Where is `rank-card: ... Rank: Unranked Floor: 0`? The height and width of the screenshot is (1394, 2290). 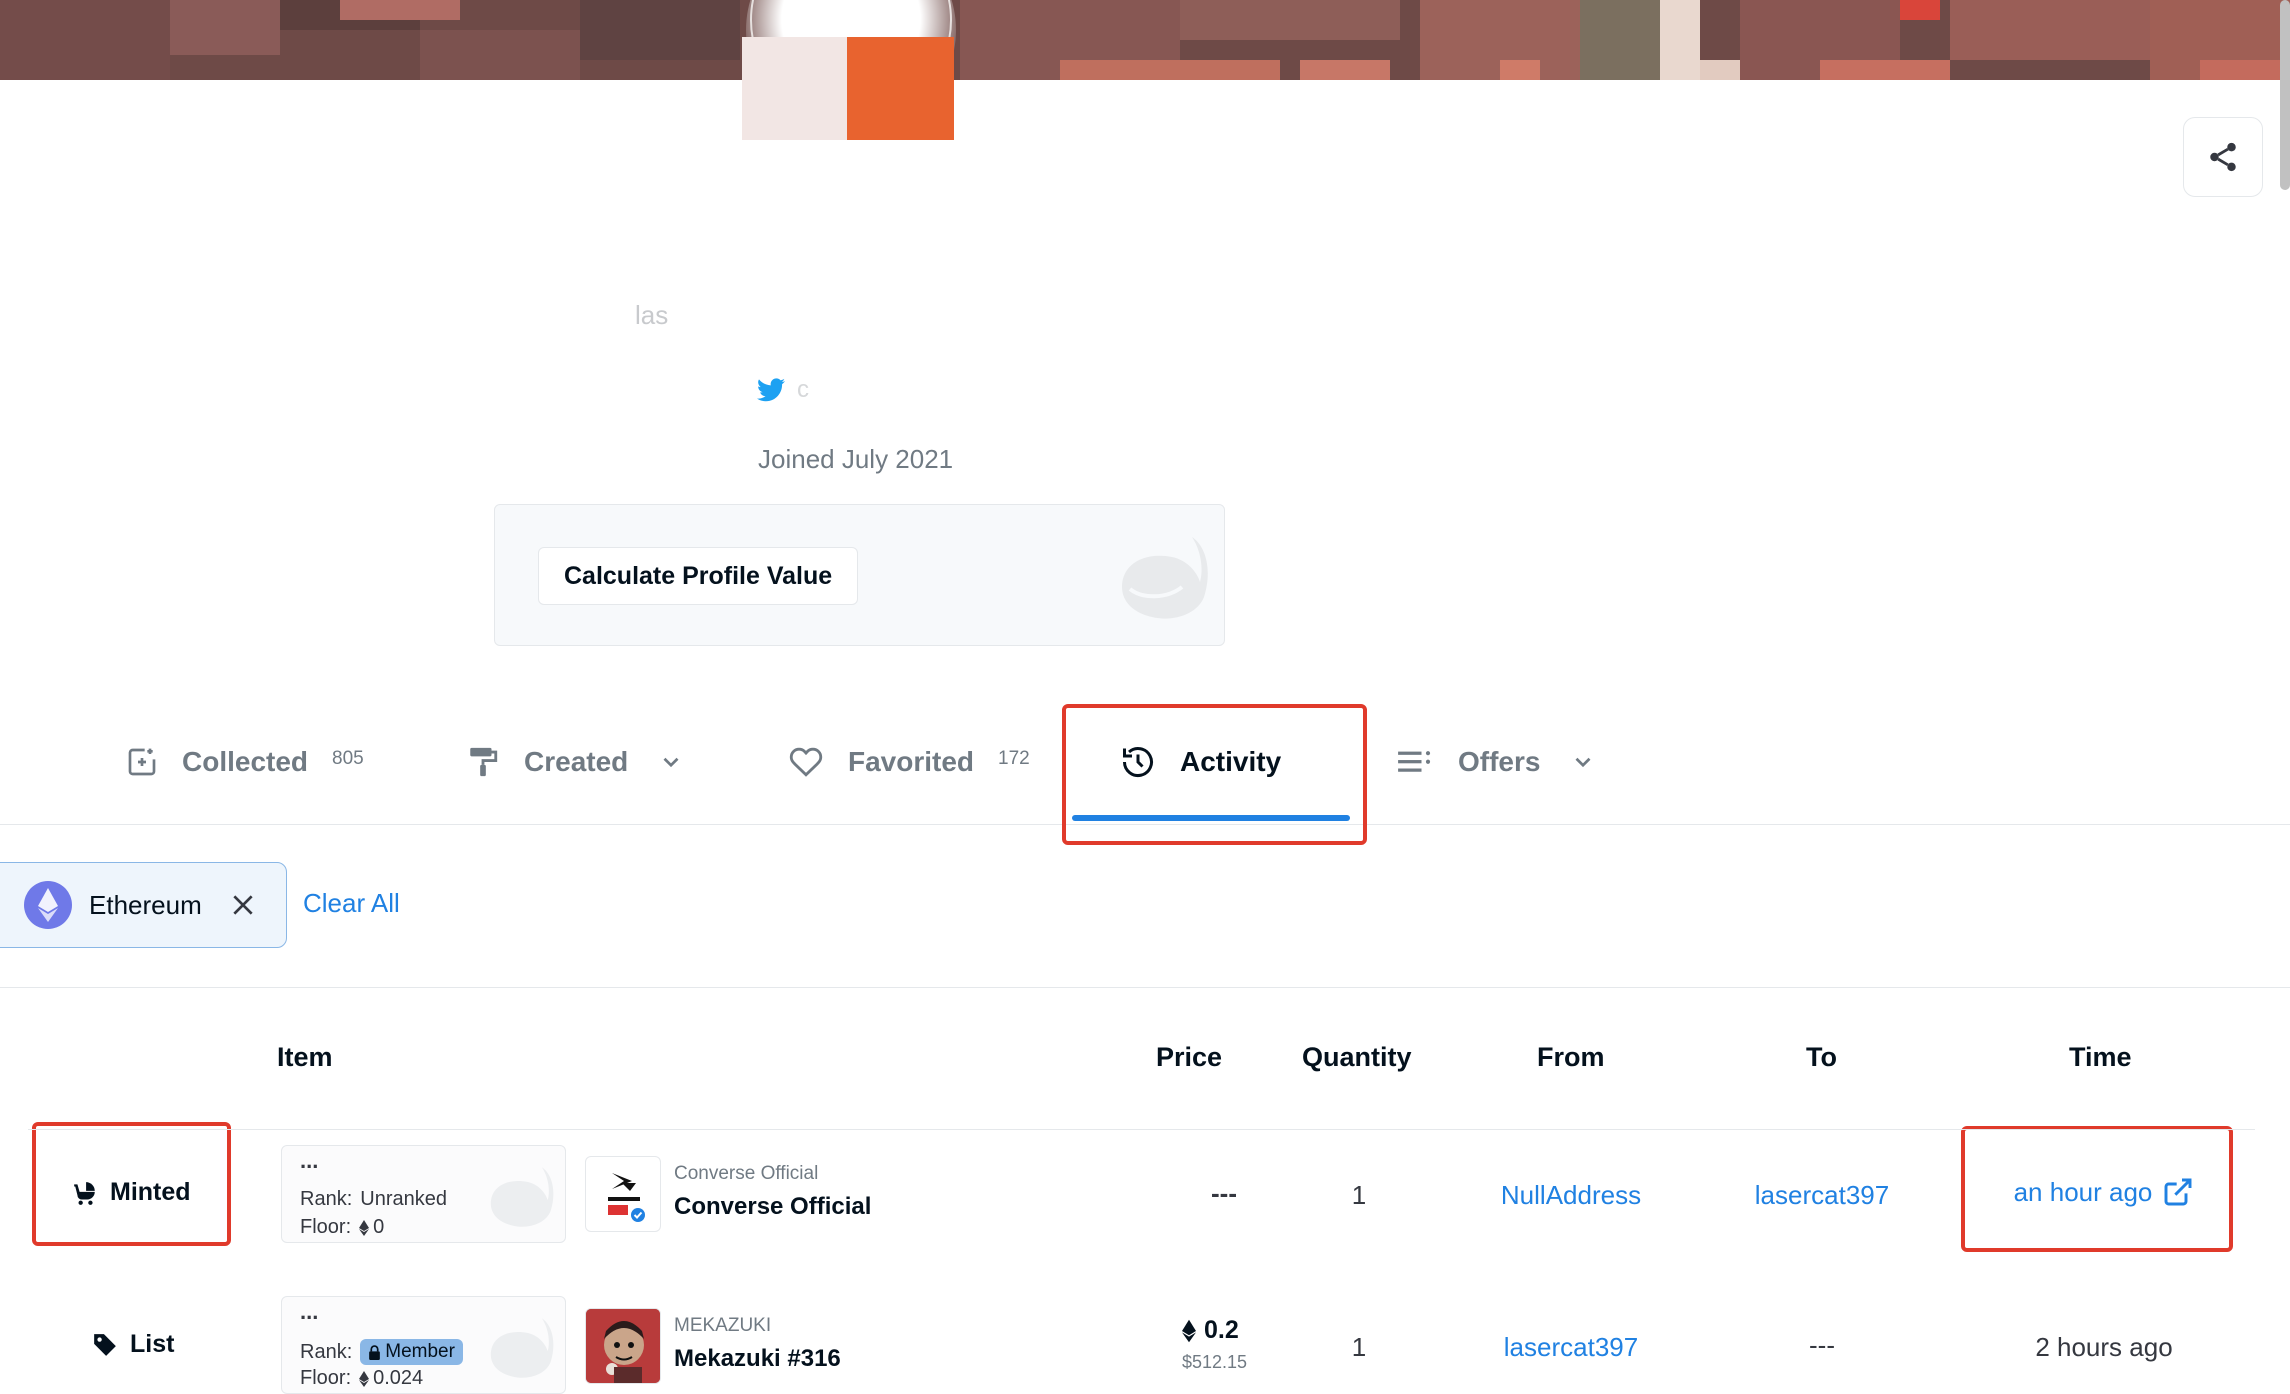
rank-card: ... Rank: Unranked Floor: 0 is located at coordinates (423, 1194).